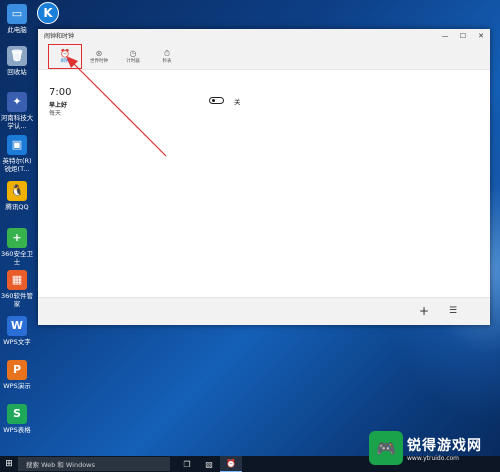  What do you see at coordinates (9, 464) in the screenshot?
I see `start-button: ⊞` at bounding box center [9, 464].